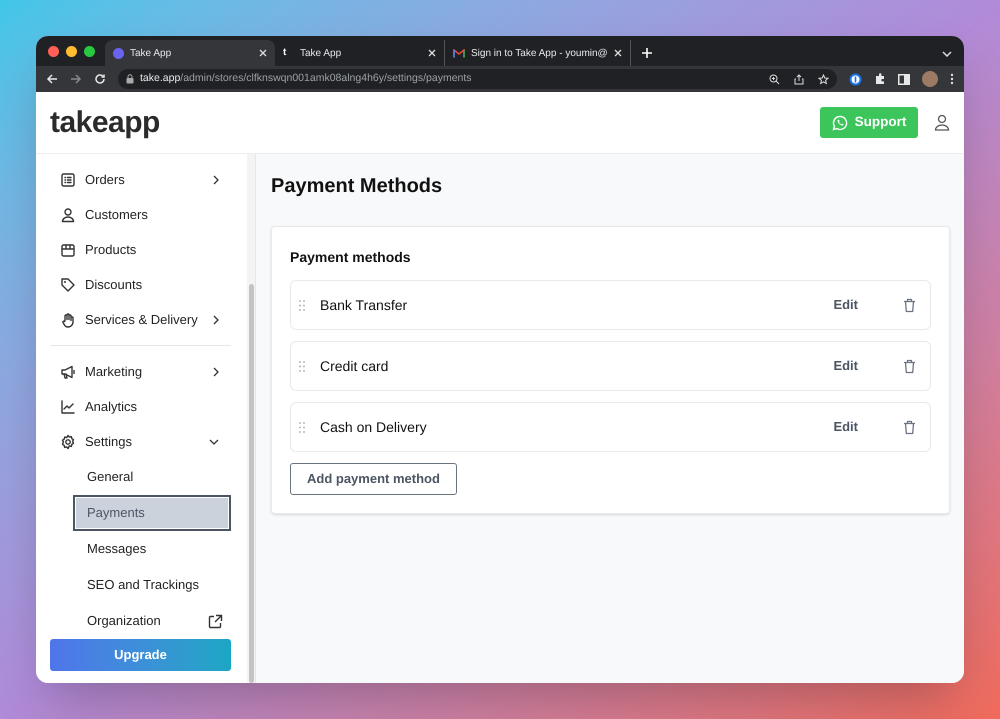 The height and width of the screenshot is (719, 1000). Describe the element at coordinates (351, 257) in the screenshot. I see `card-title: Payment methods` at that location.